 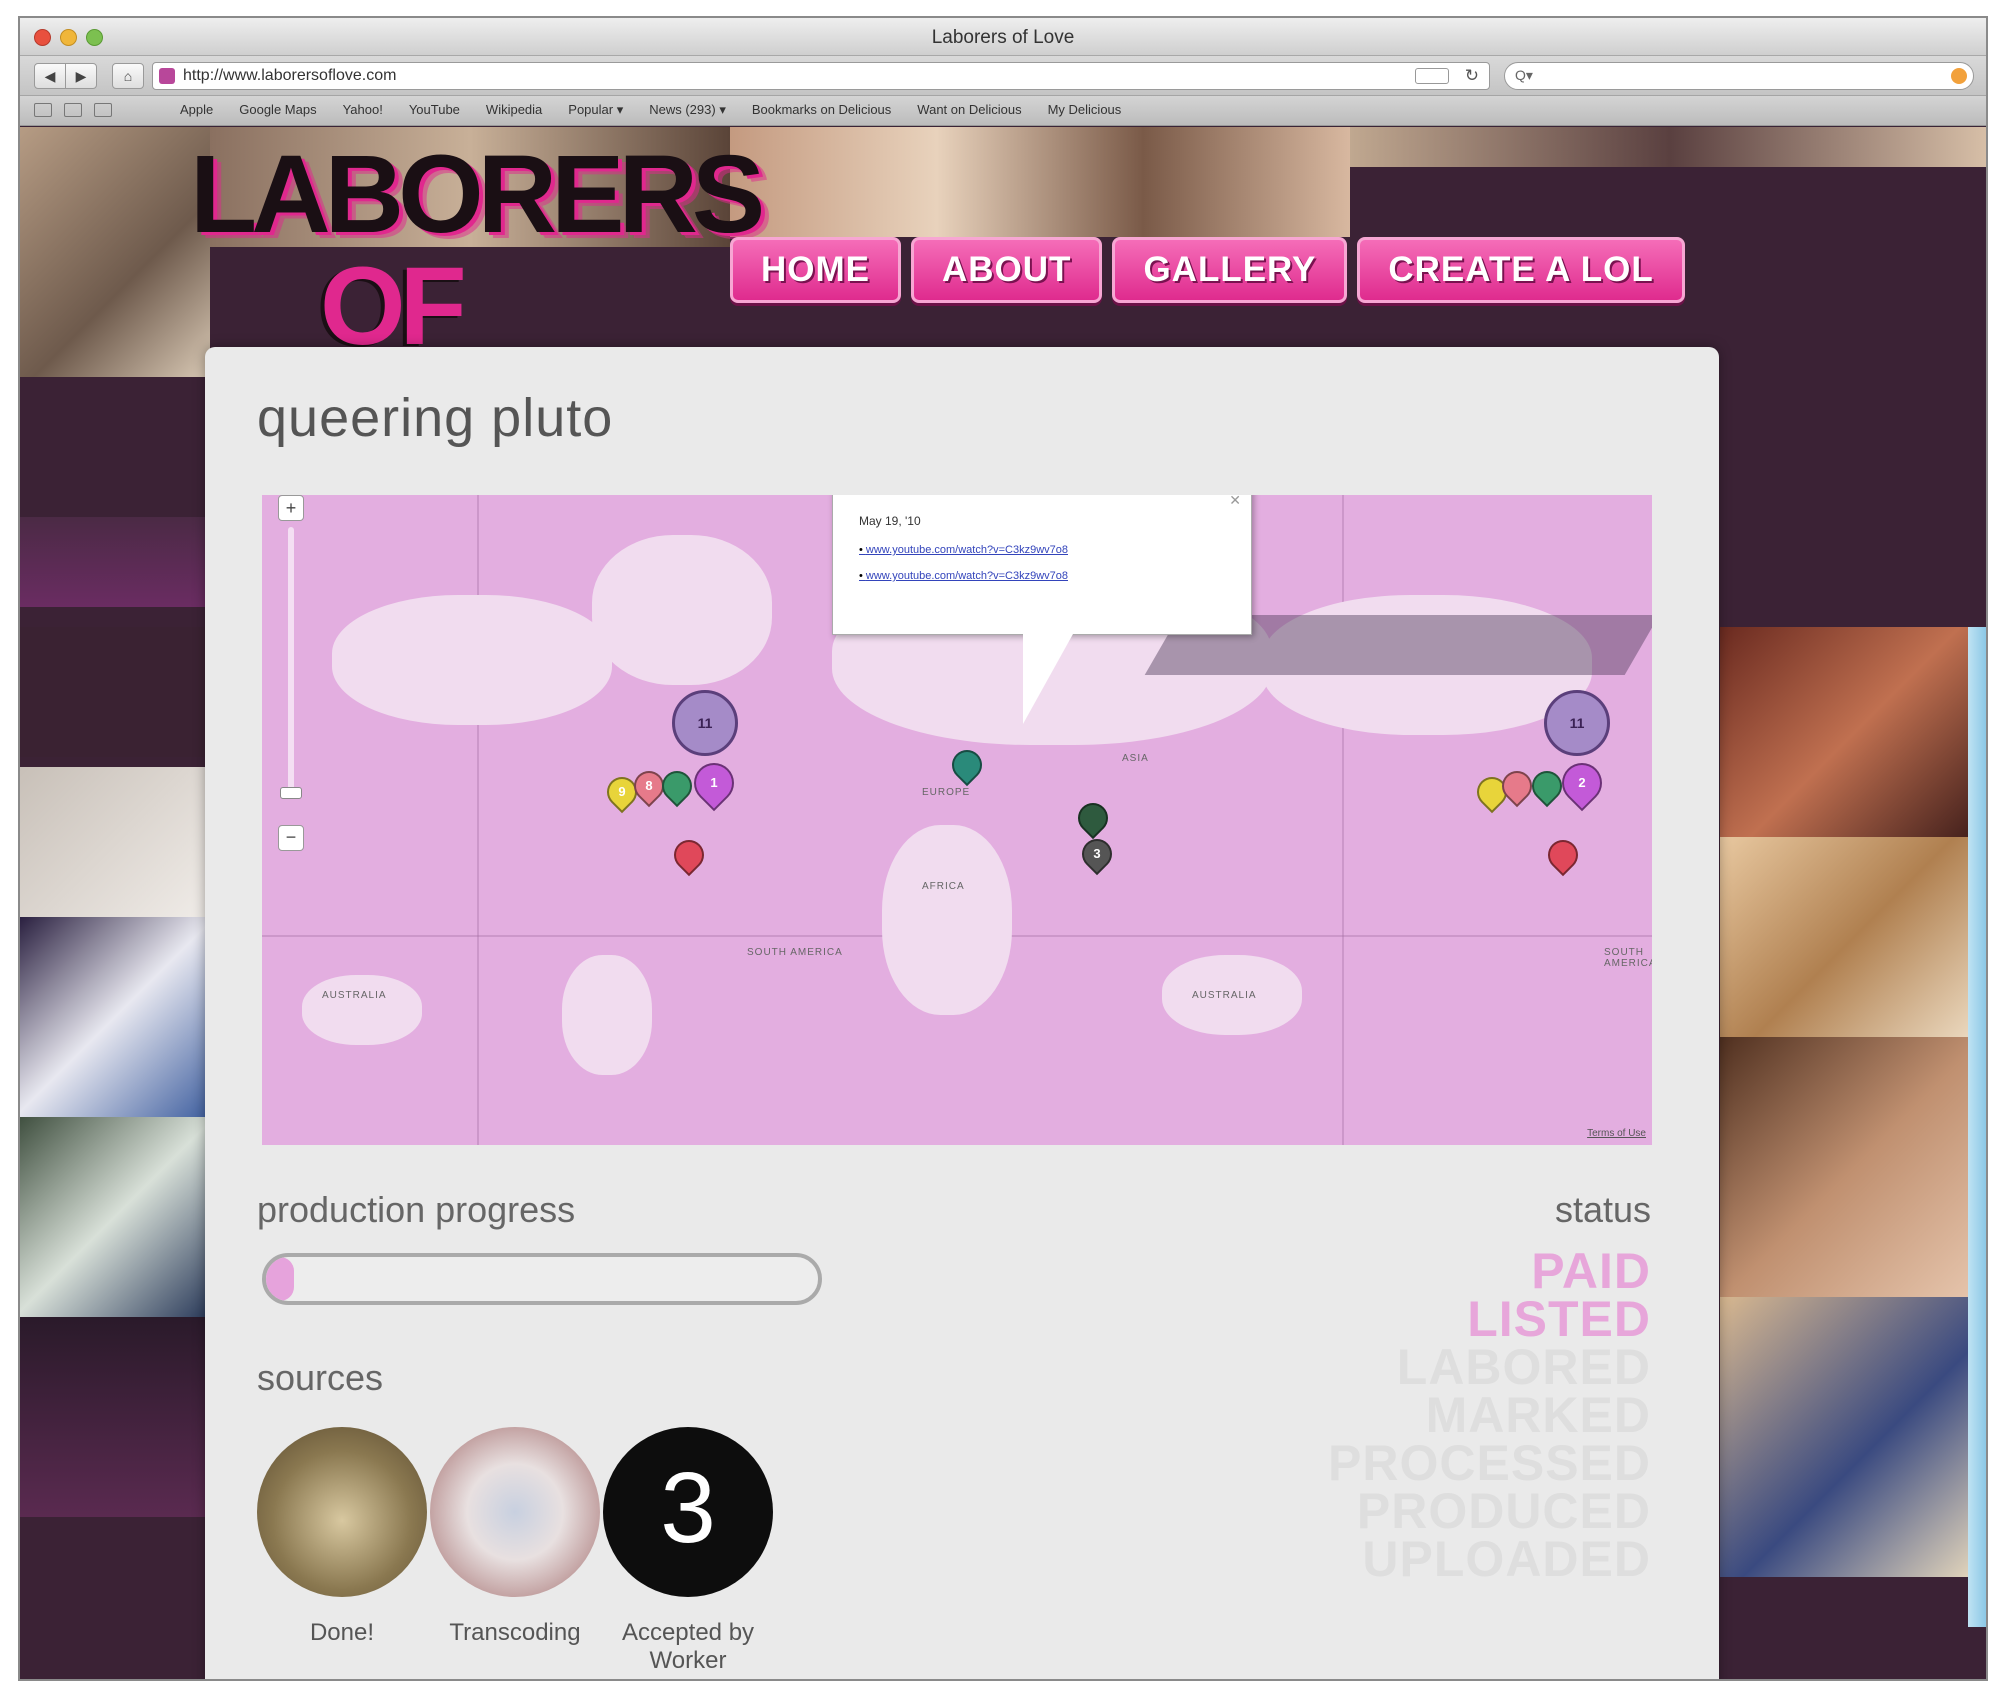 What do you see at coordinates (1591, 1271) in the screenshot?
I see `status-paid: PAID` at bounding box center [1591, 1271].